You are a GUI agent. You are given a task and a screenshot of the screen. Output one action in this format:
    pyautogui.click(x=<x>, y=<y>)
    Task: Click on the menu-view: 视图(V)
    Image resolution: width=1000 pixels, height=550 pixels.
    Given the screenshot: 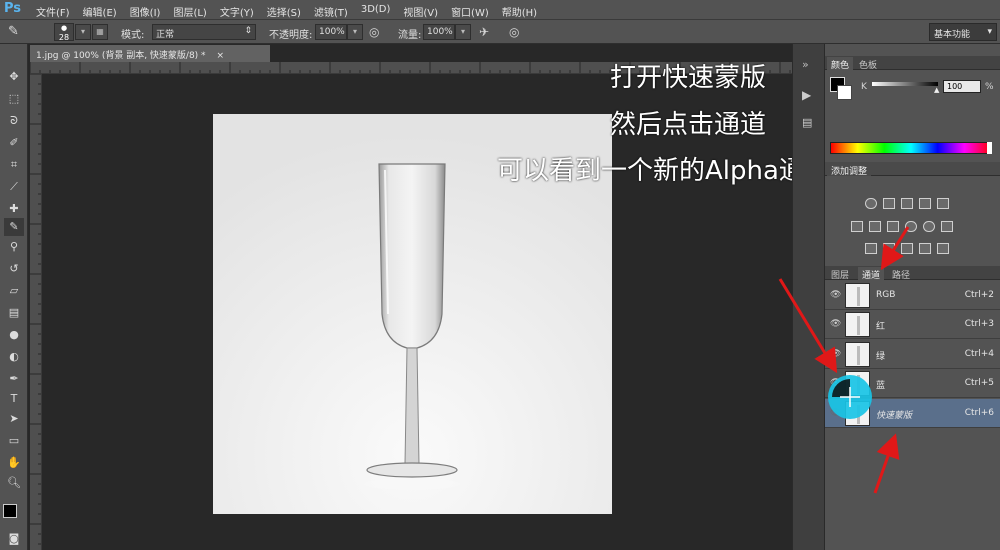 What is the action you would take?
    pyautogui.click(x=420, y=11)
    